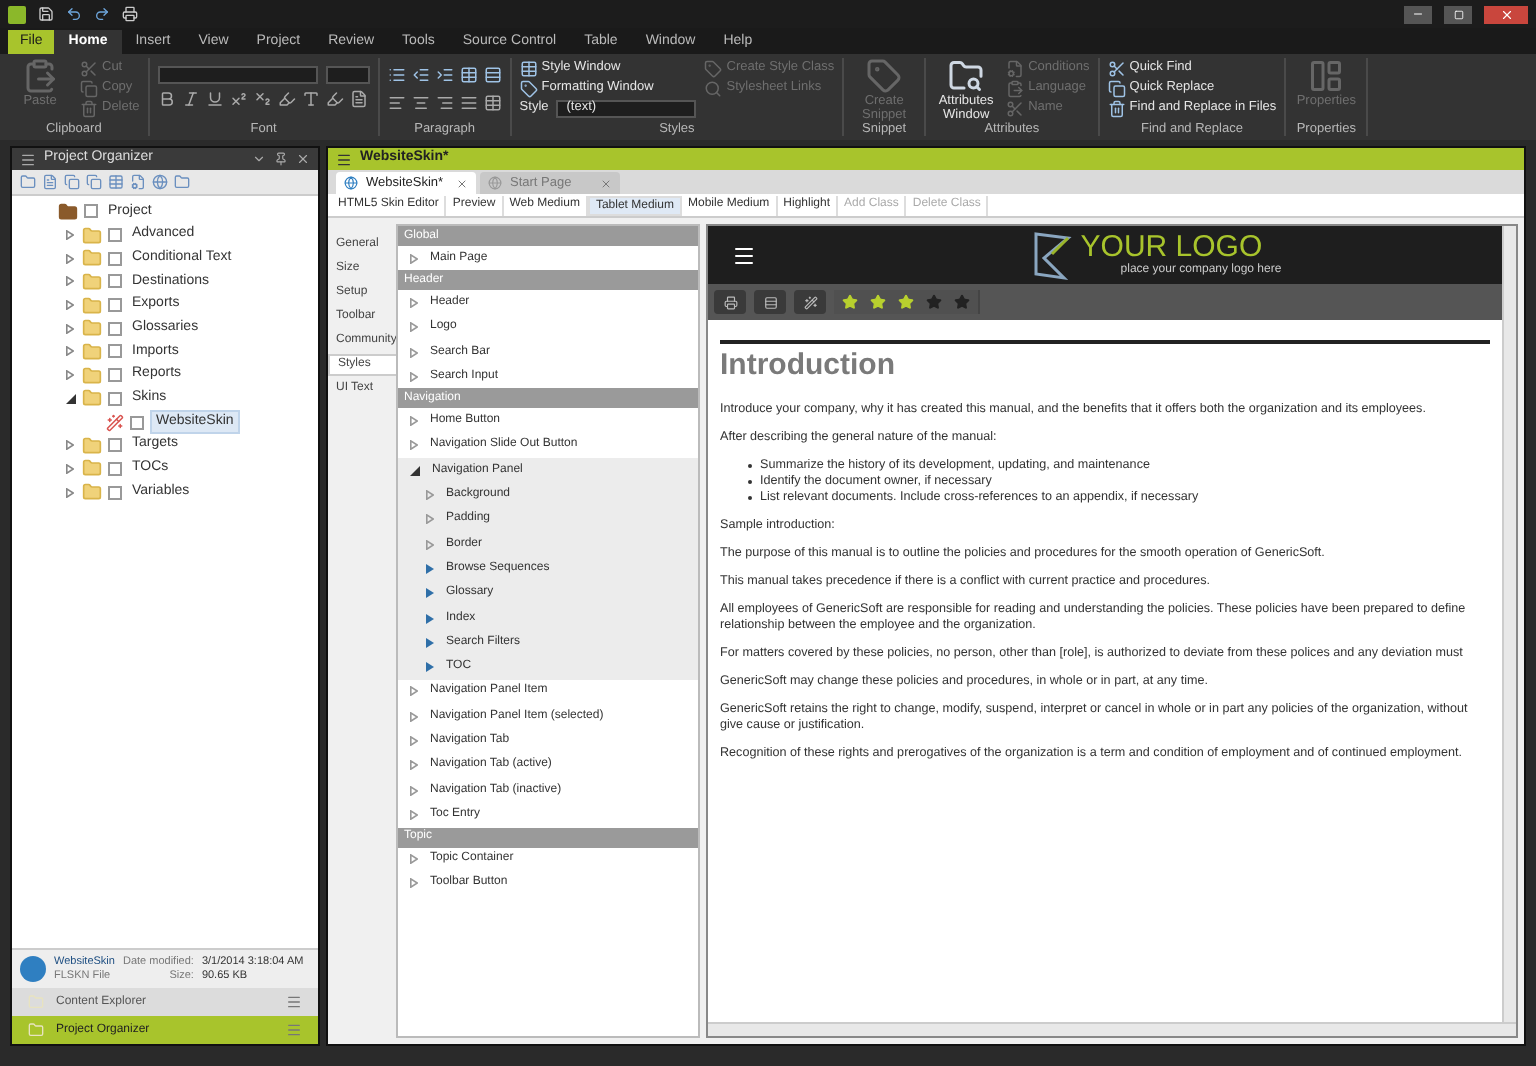 The height and width of the screenshot is (1066, 1536). What do you see at coordinates (74, 14) in the screenshot?
I see `undo-icon` at bounding box center [74, 14].